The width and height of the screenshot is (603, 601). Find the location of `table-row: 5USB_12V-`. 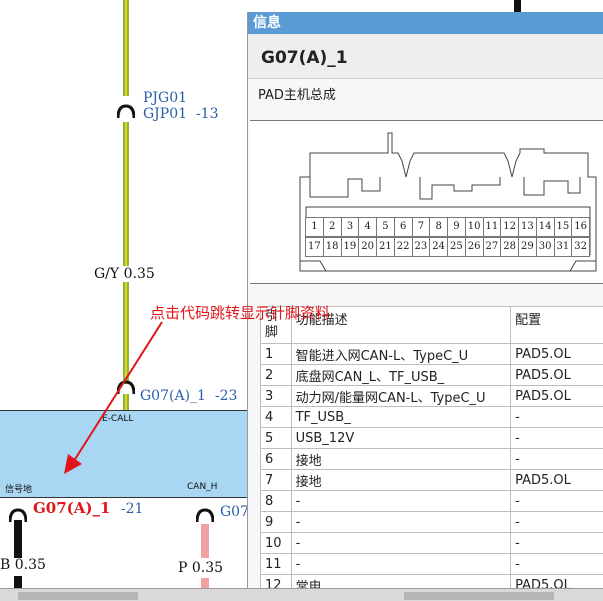

table-row: 5USB_12V- is located at coordinates (432, 438).